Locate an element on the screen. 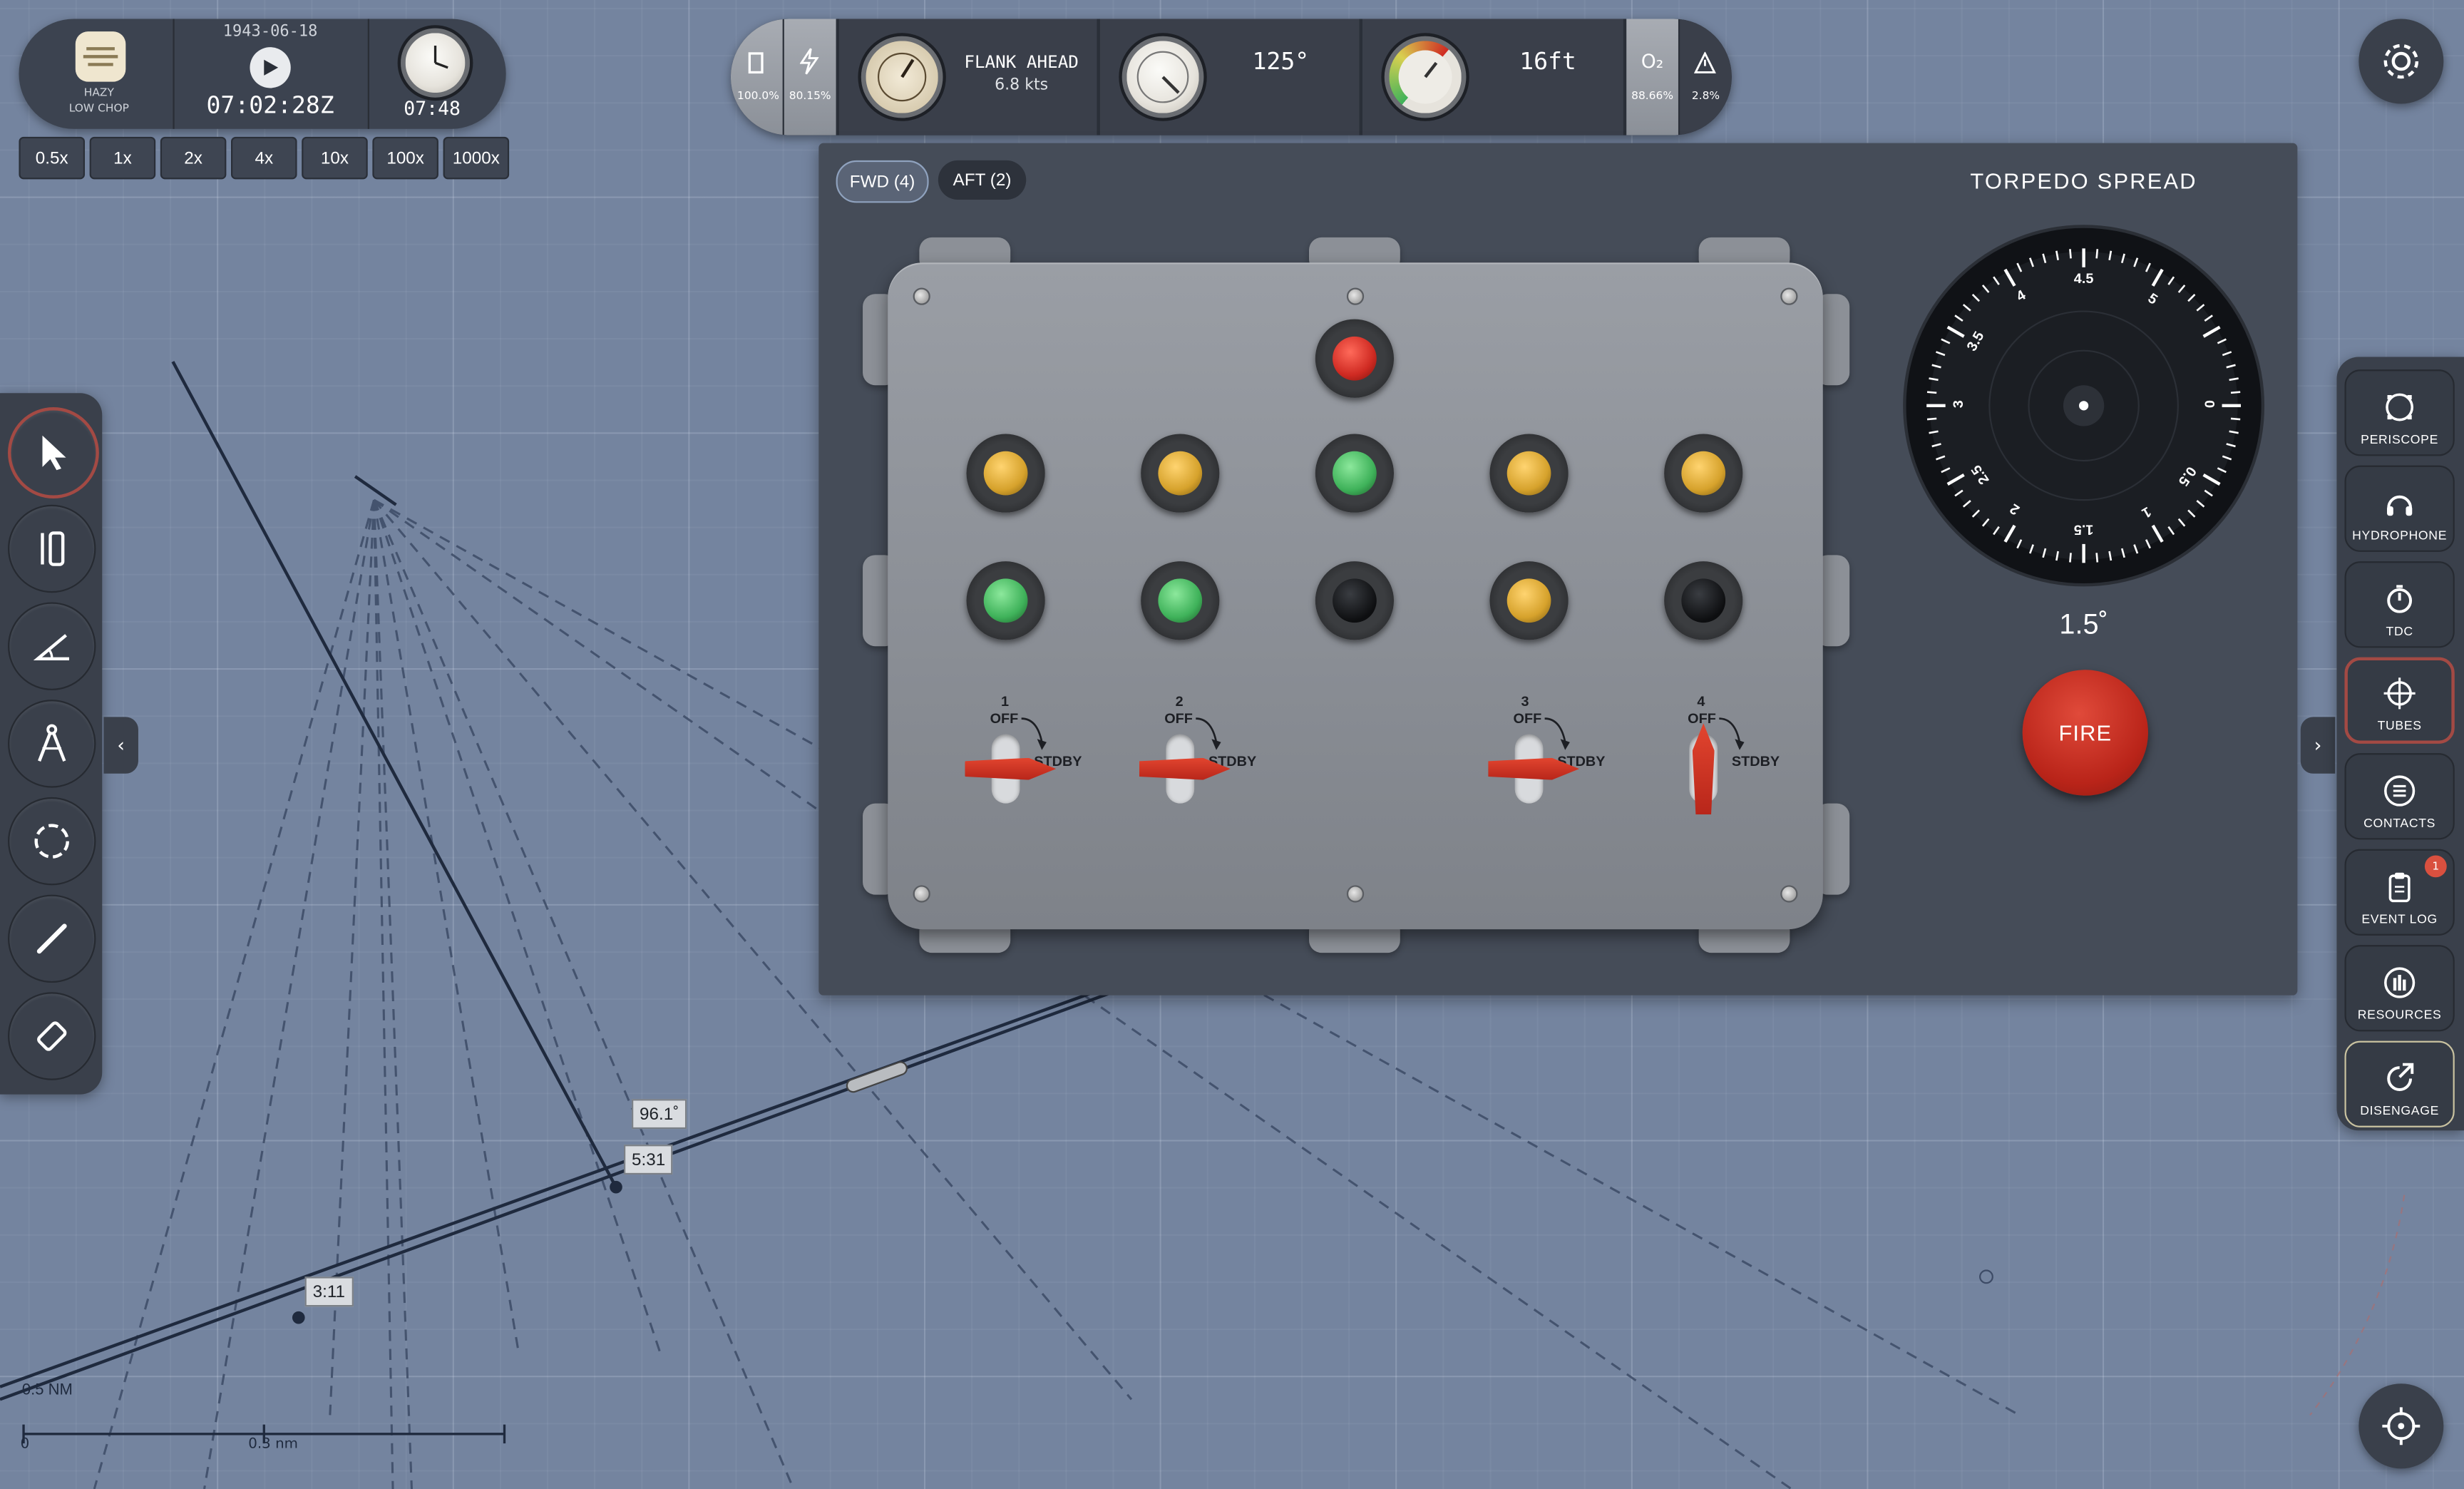  master-lamp is located at coordinates (1355, 358).